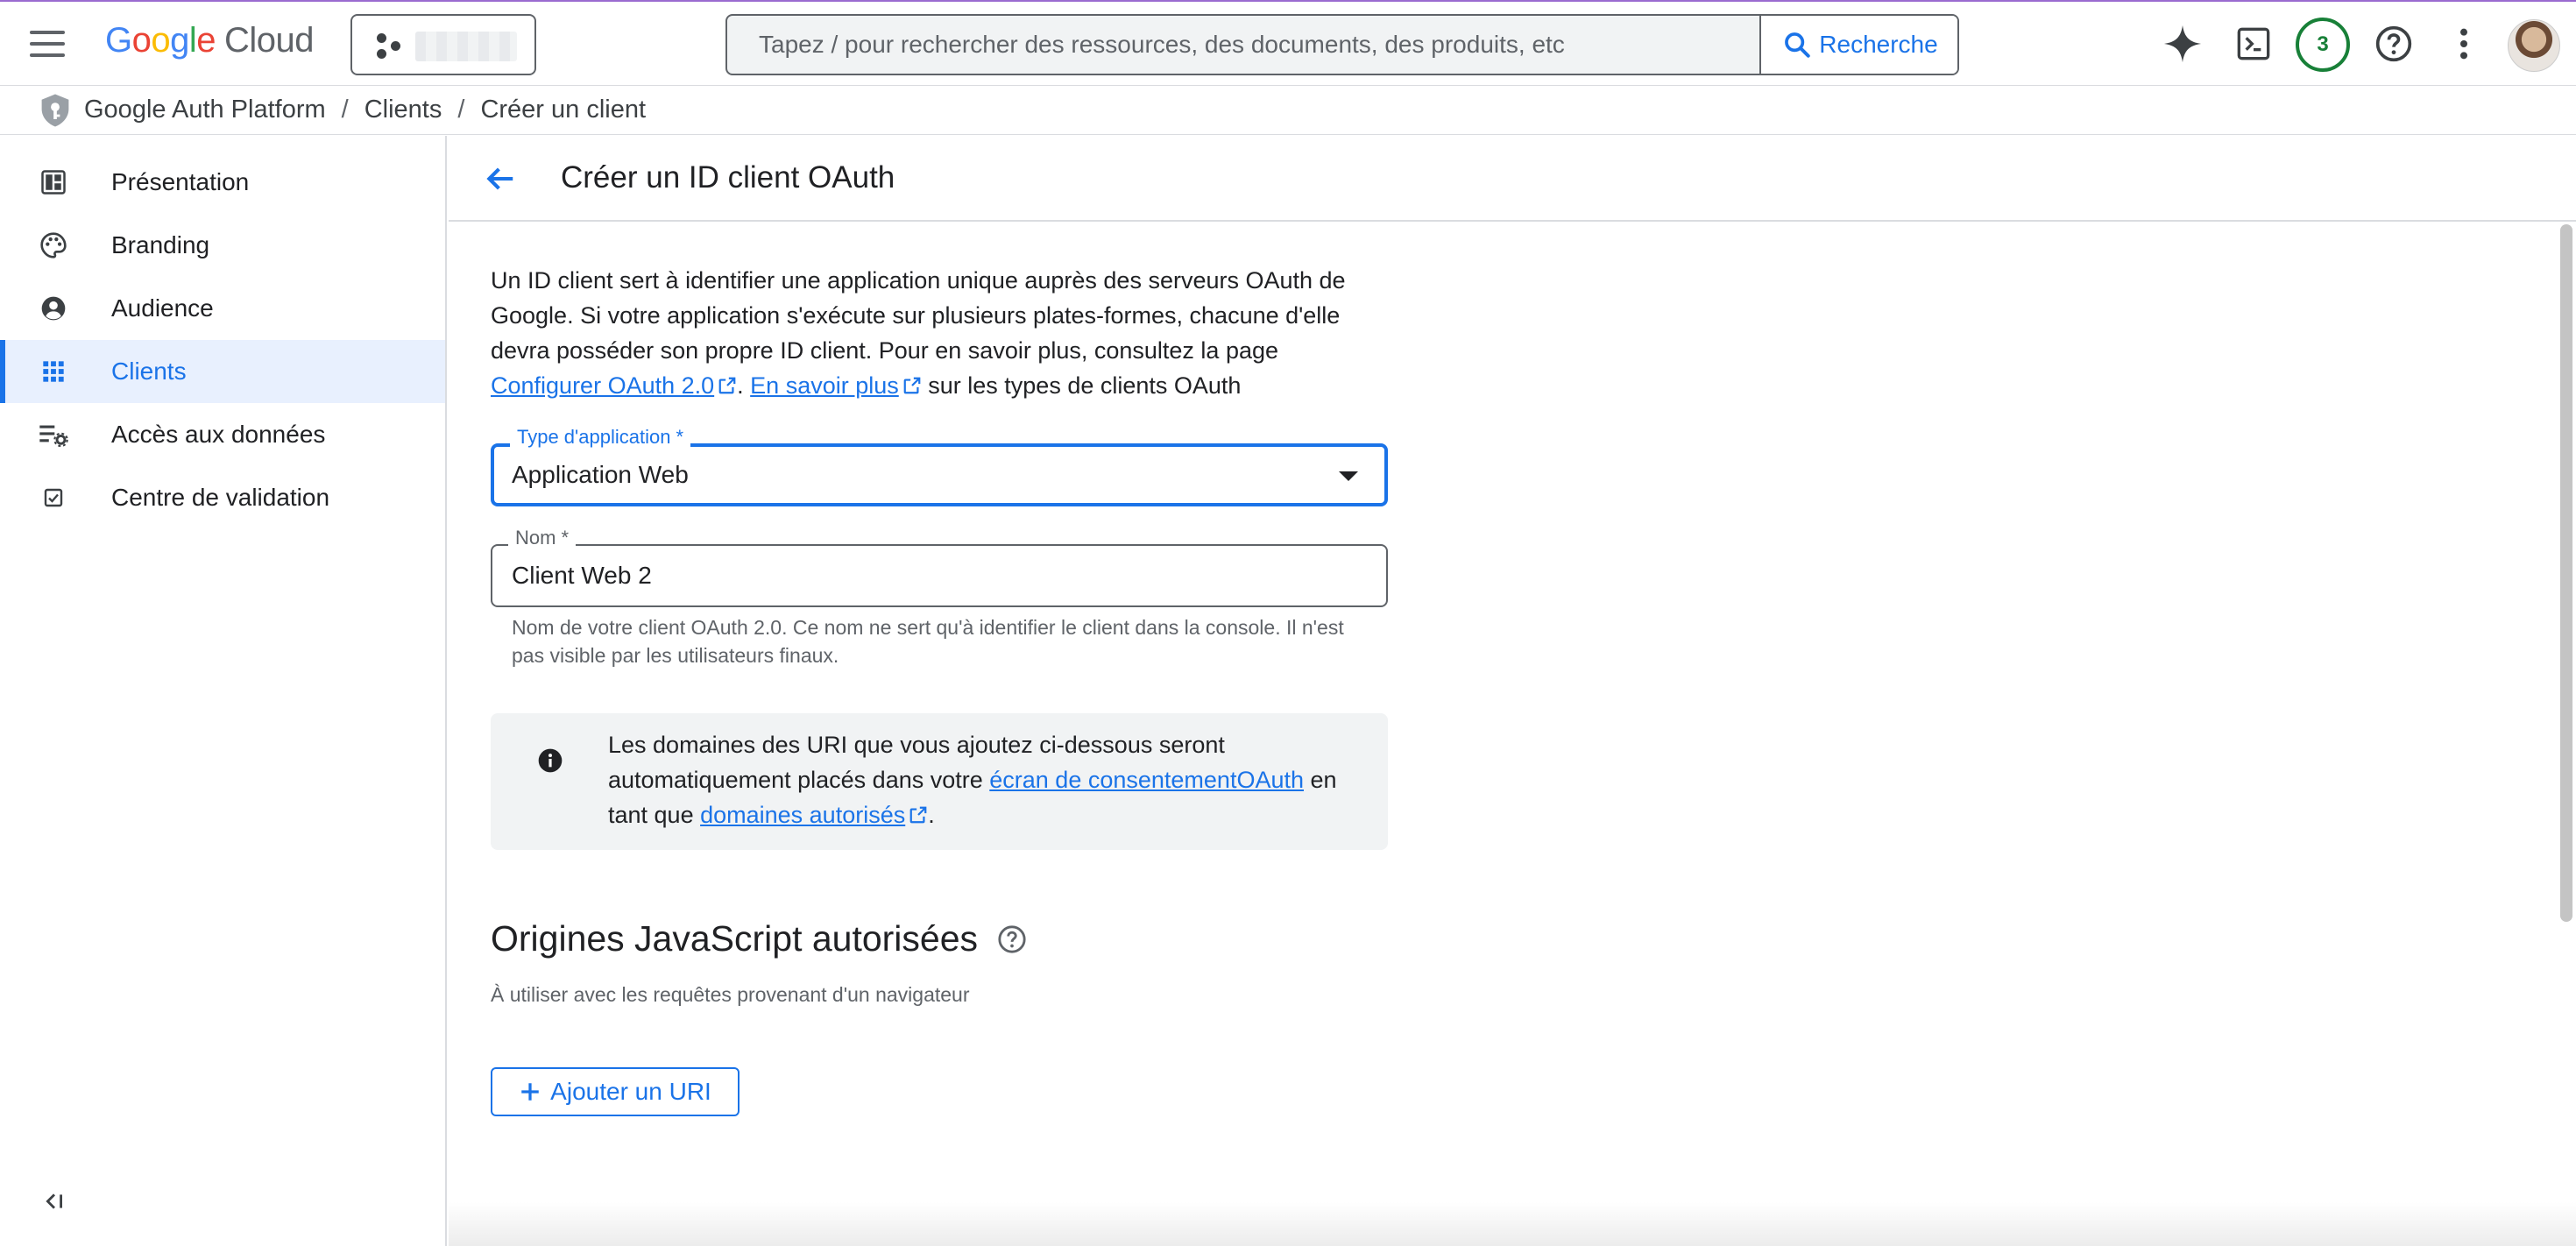 This screenshot has width=2576, height=1246. What do you see at coordinates (47, 44) in the screenshot?
I see `main-menu-icon` at bounding box center [47, 44].